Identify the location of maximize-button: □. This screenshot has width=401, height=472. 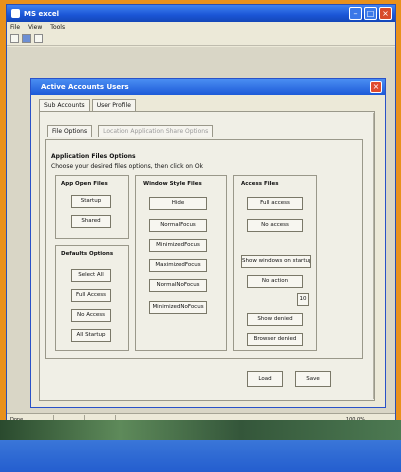
(370, 13).